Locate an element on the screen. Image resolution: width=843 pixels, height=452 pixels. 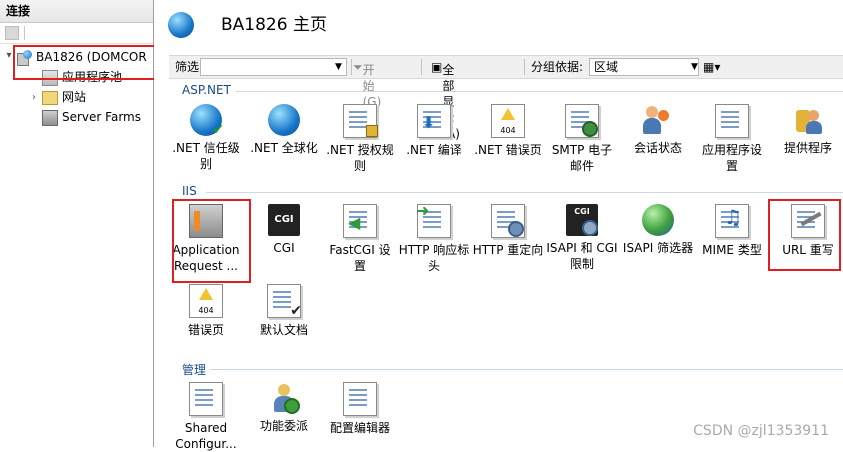
feature-configuration-editor: 配置编辑器 is located at coordinates (360, 409).